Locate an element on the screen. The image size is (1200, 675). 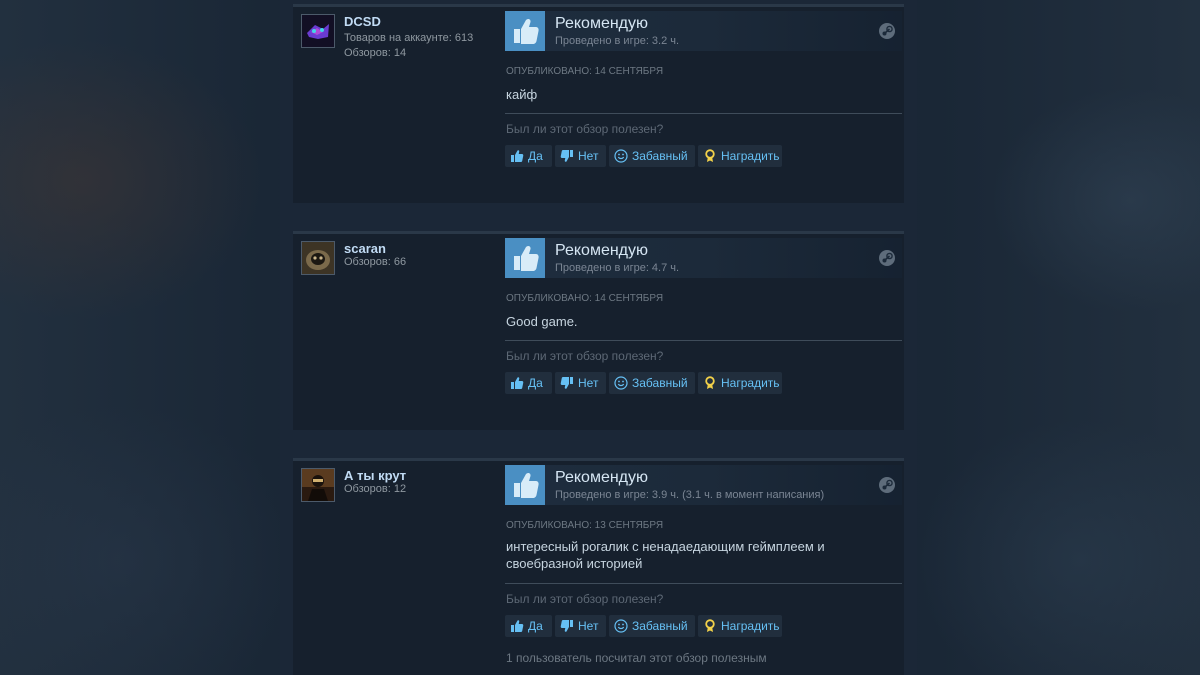
reviews-count: Обзоров: 14 is located at coordinates (375, 53).